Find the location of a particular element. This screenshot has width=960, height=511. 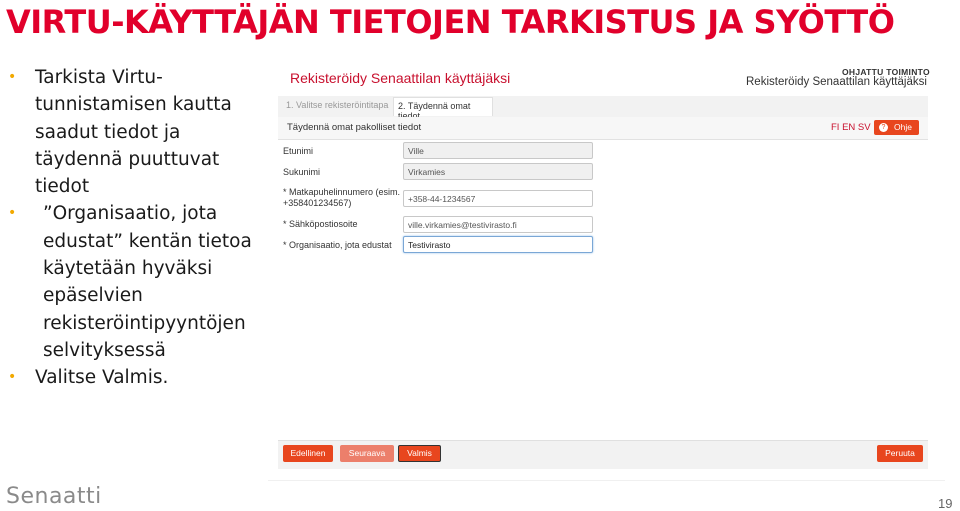

cancel-button: Peruuta is located at coordinates (900, 453).